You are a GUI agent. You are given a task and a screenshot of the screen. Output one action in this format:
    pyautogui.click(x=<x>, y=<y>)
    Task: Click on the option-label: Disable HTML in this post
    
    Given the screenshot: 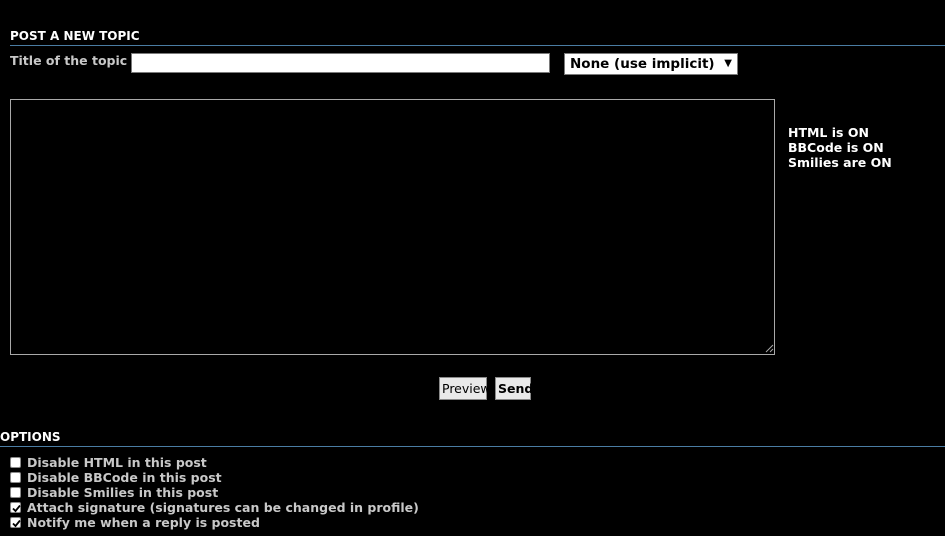 What is the action you would take?
    pyautogui.click(x=117, y=462)
    